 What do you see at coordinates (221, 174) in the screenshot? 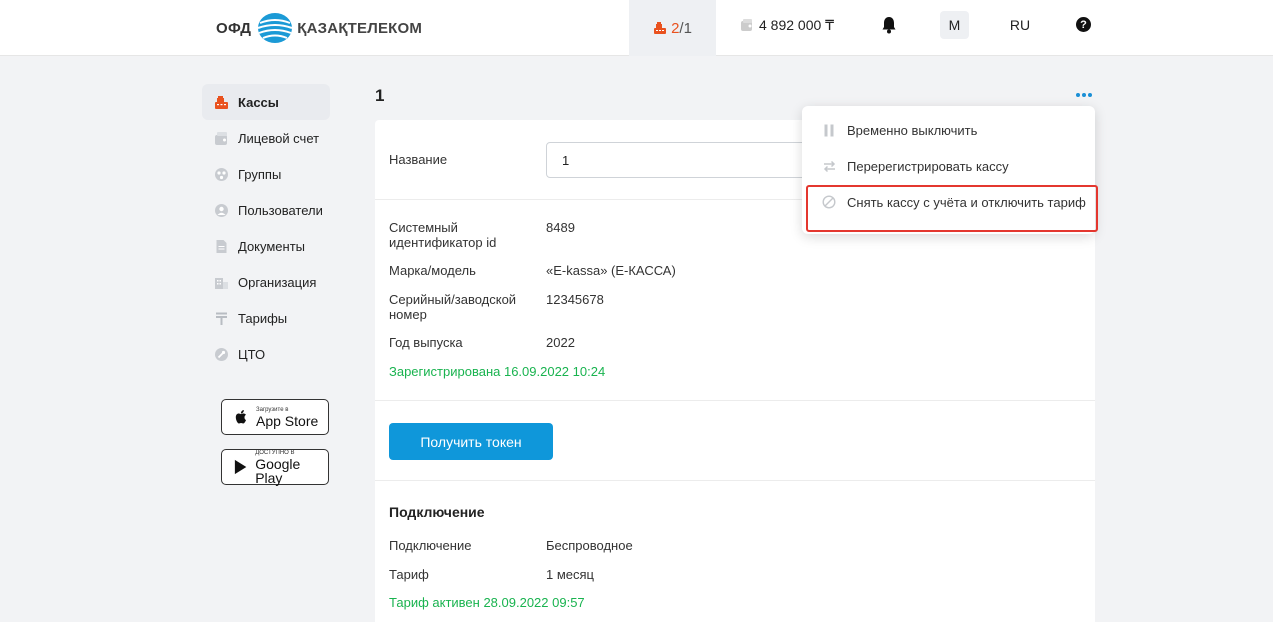
I see `groups-icon` at bounding box center [221, 174].